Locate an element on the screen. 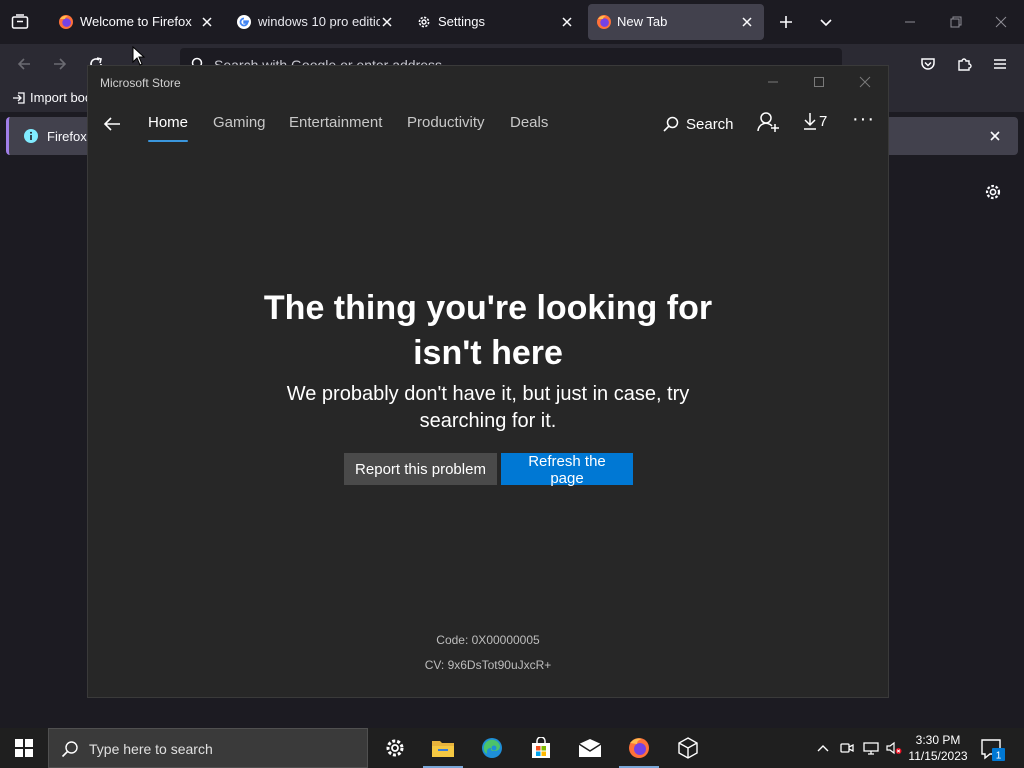 The height and width of the screenshot is (768, 1024). file-explorer-icon is located at coordinates (443, 748).